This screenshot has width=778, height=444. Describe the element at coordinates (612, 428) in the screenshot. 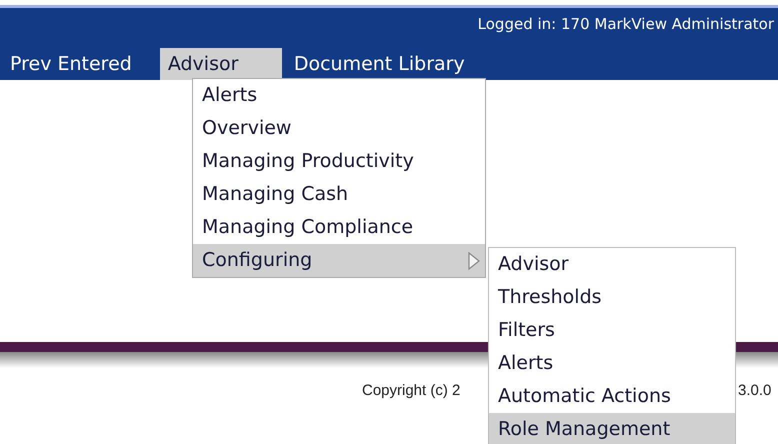

I see `menu-item: Role Management` at that location.